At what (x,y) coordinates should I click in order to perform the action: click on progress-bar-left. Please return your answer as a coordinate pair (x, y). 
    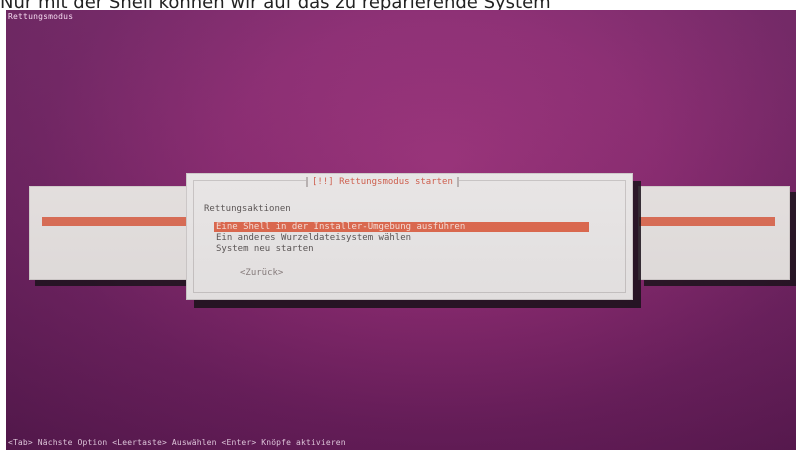
    Looking at the image, I should click on (121, 221).